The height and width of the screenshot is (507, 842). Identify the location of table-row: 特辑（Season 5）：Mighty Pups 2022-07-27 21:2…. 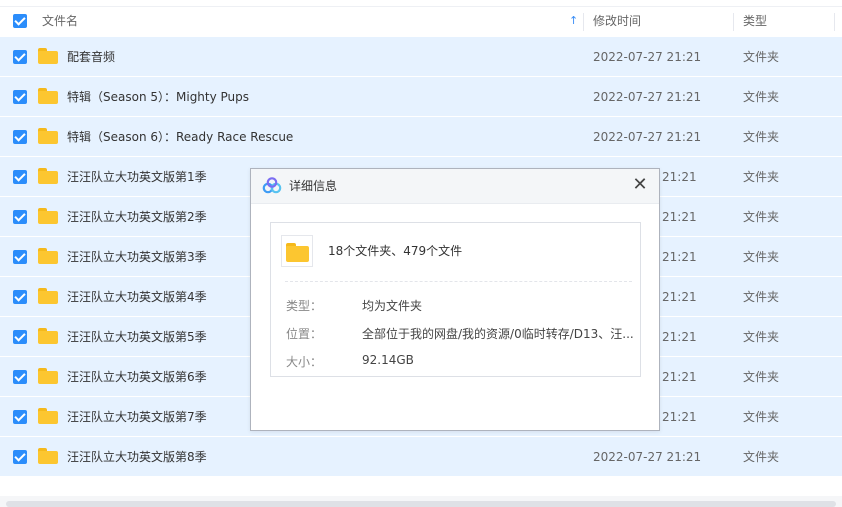
(421, 97).